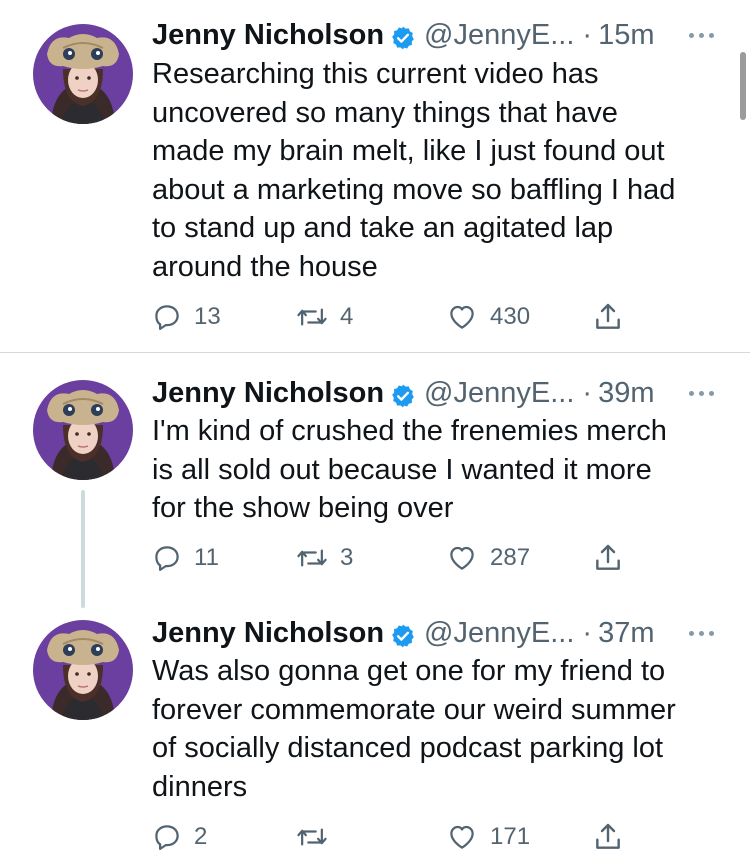 This screenshot has width=750, height=859. What do you see at coordinates (206, 557) in the screenshot?
I see `reply-count: 11` at bounding box center [206, 557].